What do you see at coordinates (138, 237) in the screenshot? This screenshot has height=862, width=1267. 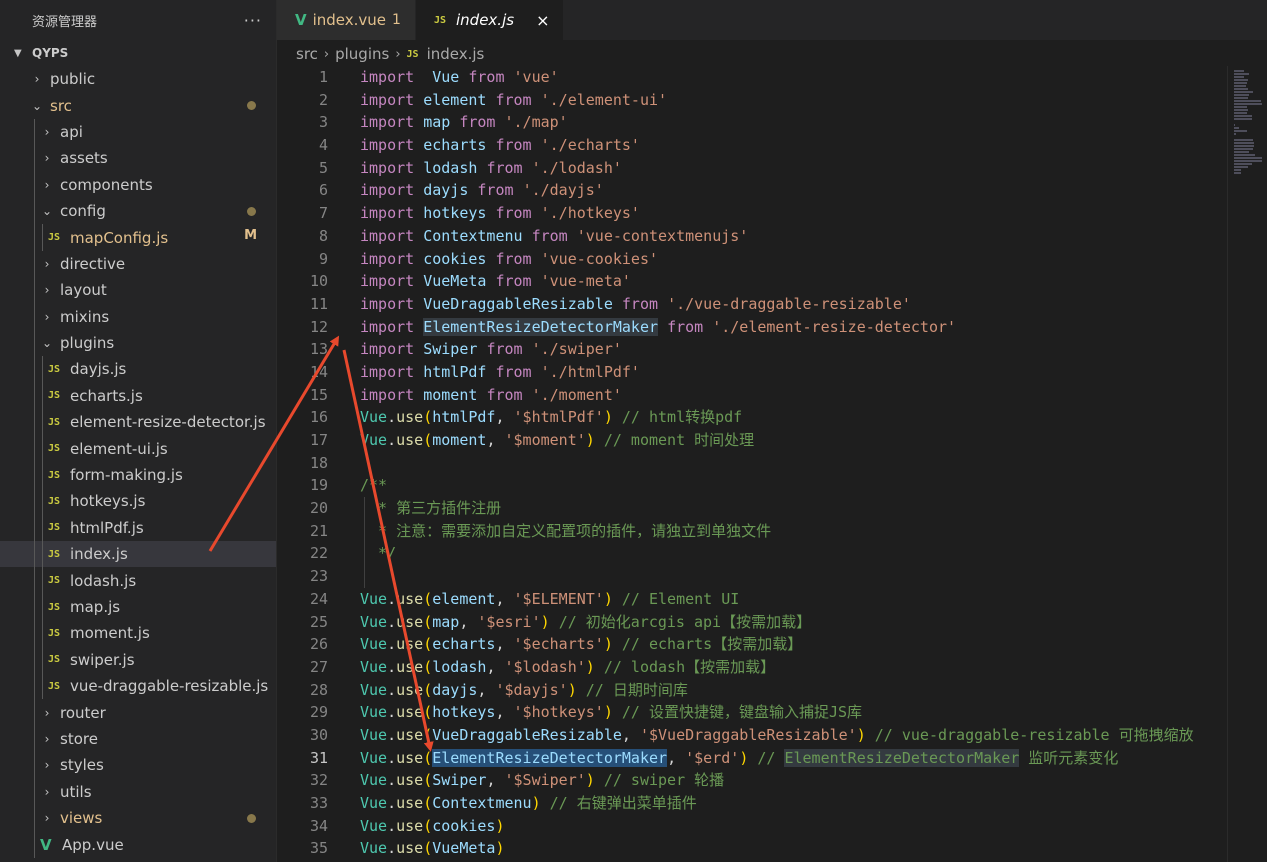 I see `file-mapconfig-js: JS mapConfig.js M` at bounding box center [138, 237].